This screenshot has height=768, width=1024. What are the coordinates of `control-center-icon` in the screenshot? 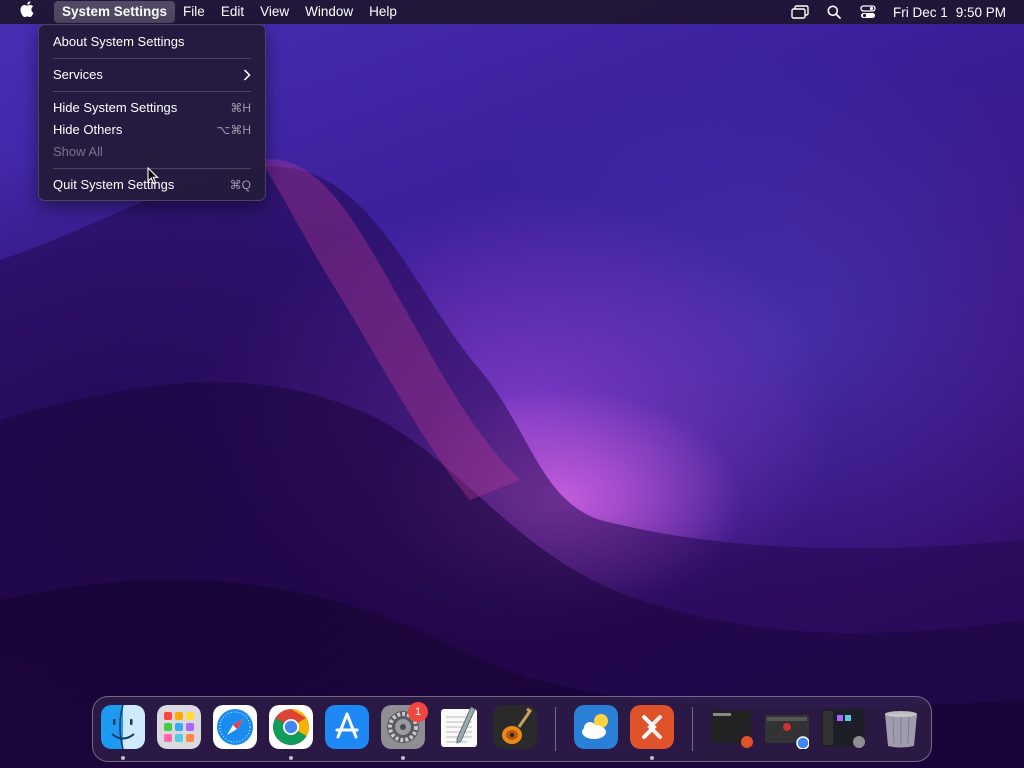 It's located at (868, 12).